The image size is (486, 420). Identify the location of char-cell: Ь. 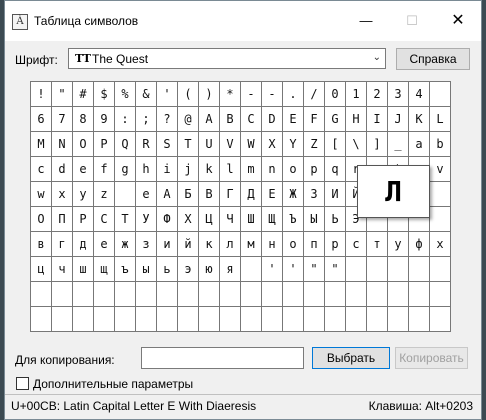
(335, 219).